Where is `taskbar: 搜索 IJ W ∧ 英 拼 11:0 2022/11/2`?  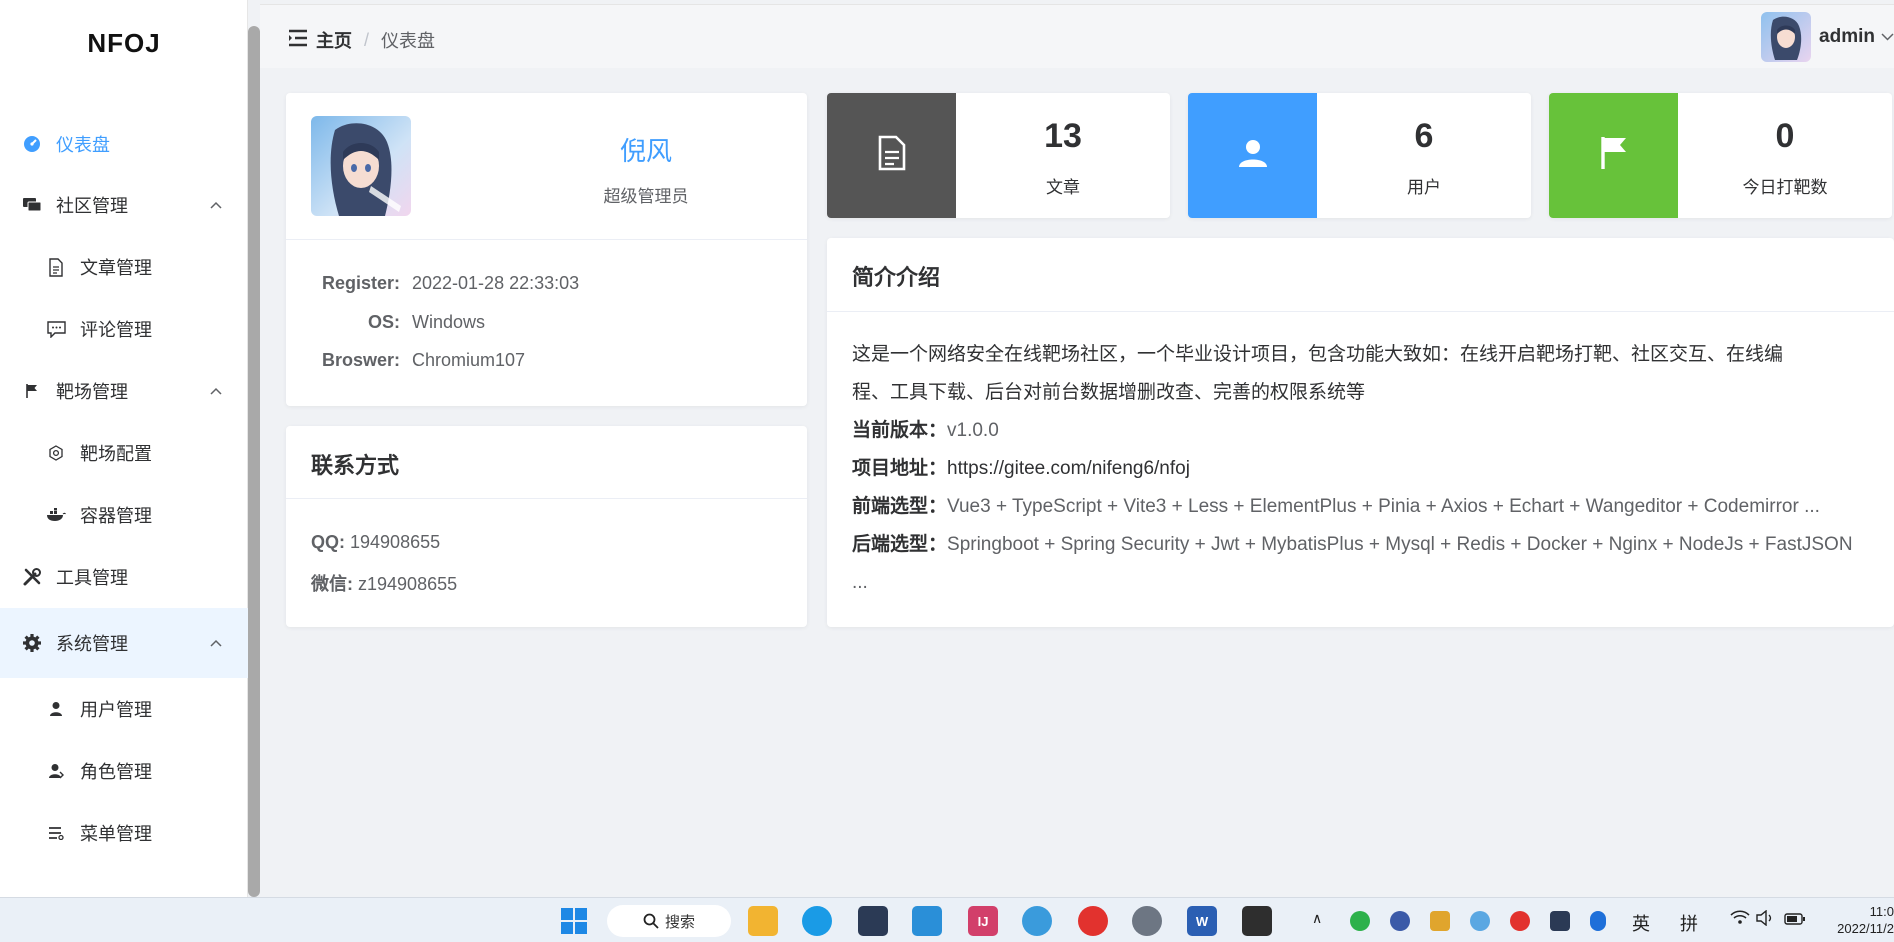 taskbar: 搜索 IJ W ∧ 英 拼 11:0 2022/11/2 is located at coordinates (947, 919).